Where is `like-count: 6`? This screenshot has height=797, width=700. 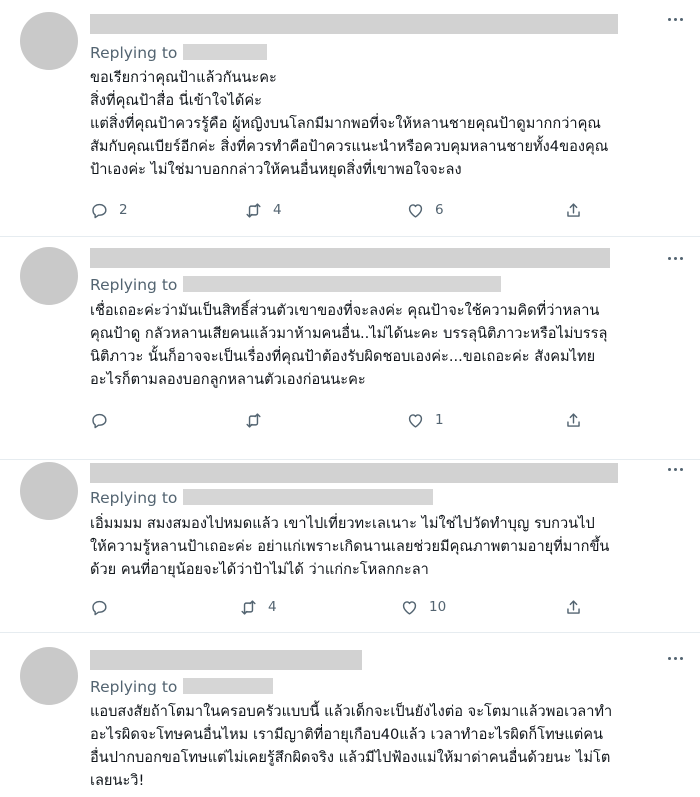 like-count: 6 is located at coordinates (439, 210).